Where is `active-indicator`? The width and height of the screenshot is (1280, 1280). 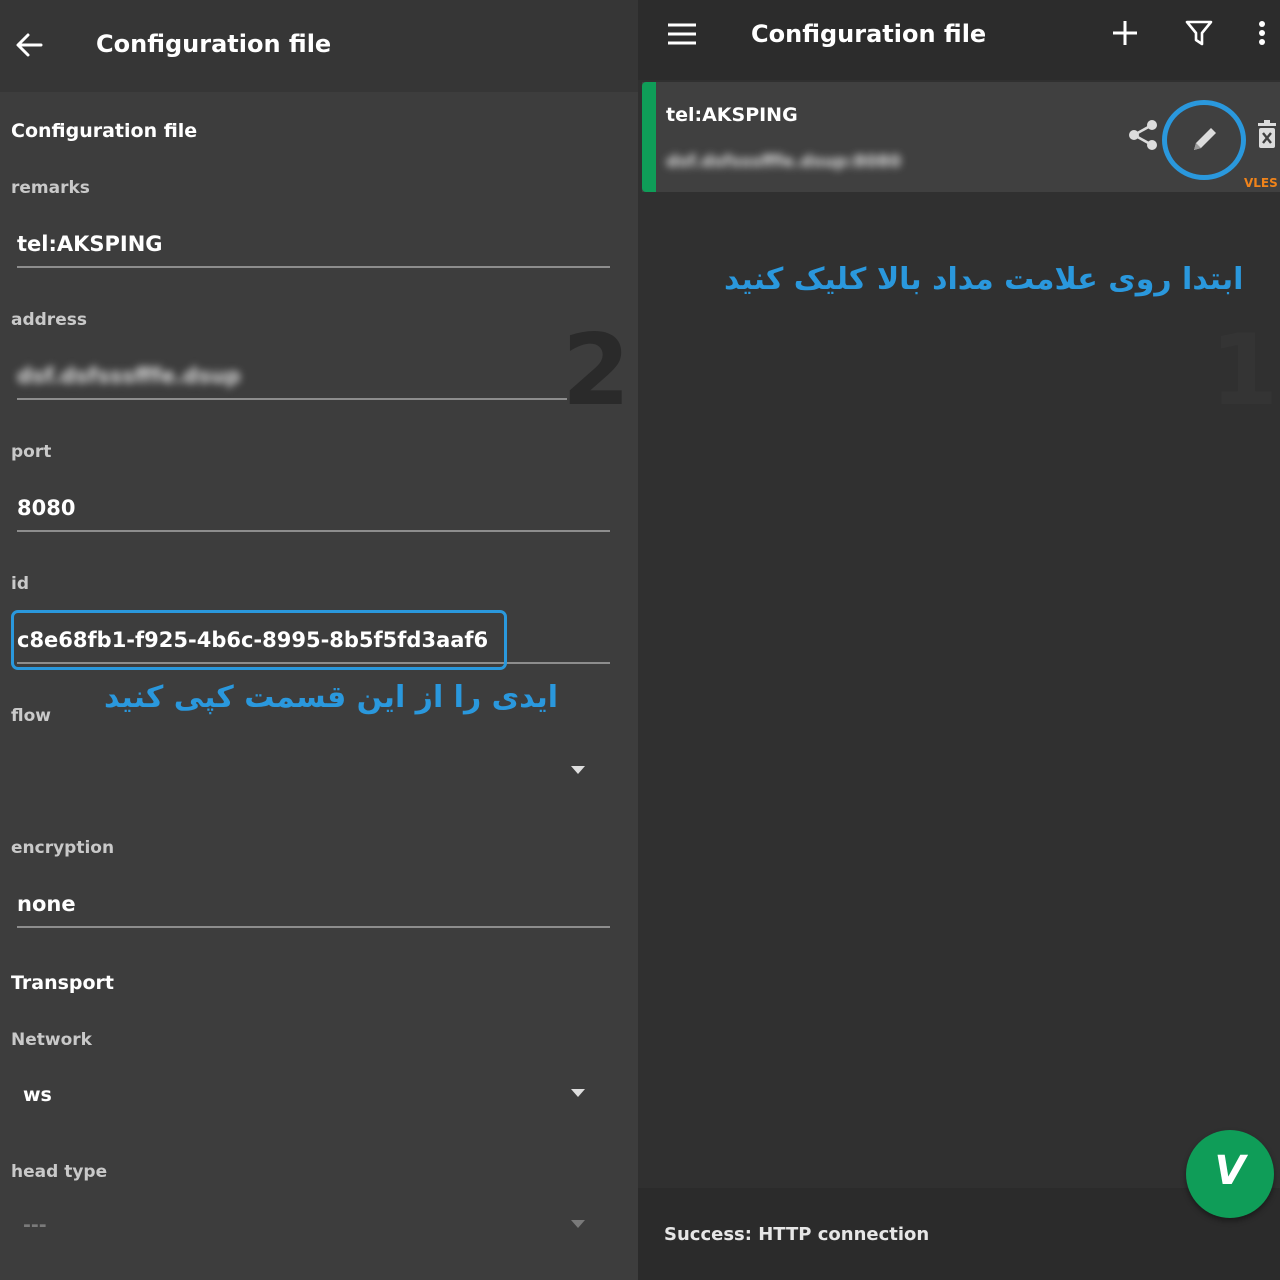
active-indicator is located at coordinates (649, 137).